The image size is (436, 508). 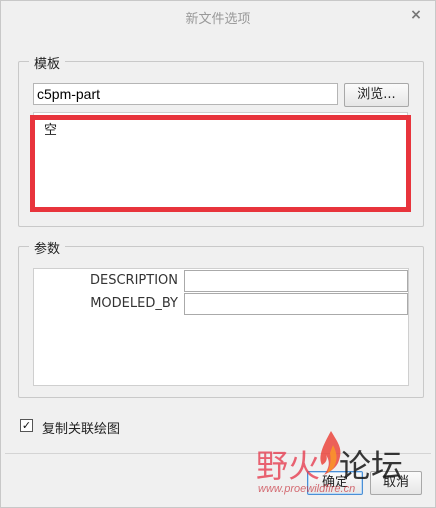 I want to click on close-icon: ×, so click(x=416, y=15).